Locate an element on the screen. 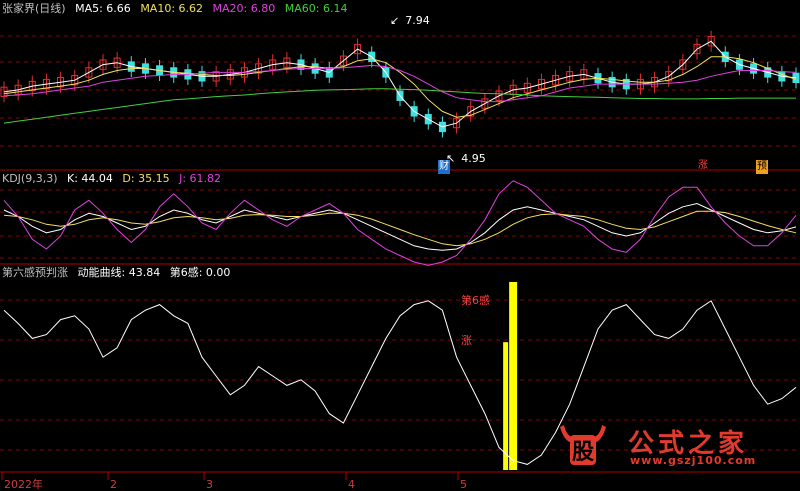 The width and height of the screenshot is (800, 491). axis-tick-label: 3 is located at coordinates (209, 484).